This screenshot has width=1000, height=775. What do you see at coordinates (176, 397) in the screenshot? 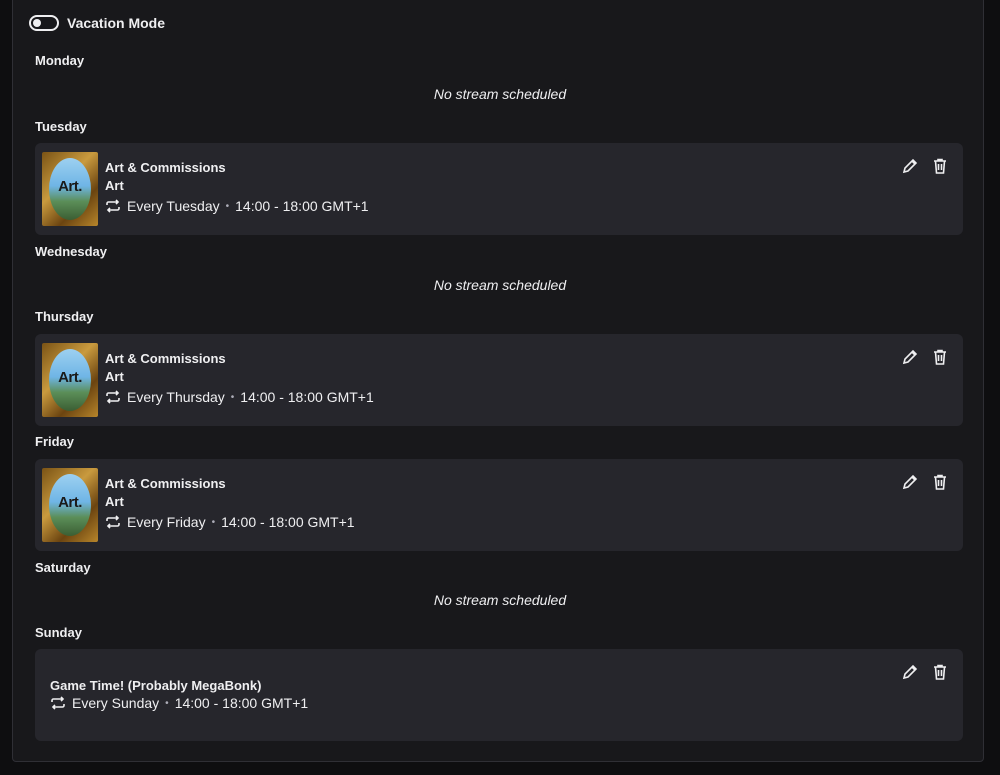
I see `recurrence-text: Every Thursday` at bounding box center [176, 397].